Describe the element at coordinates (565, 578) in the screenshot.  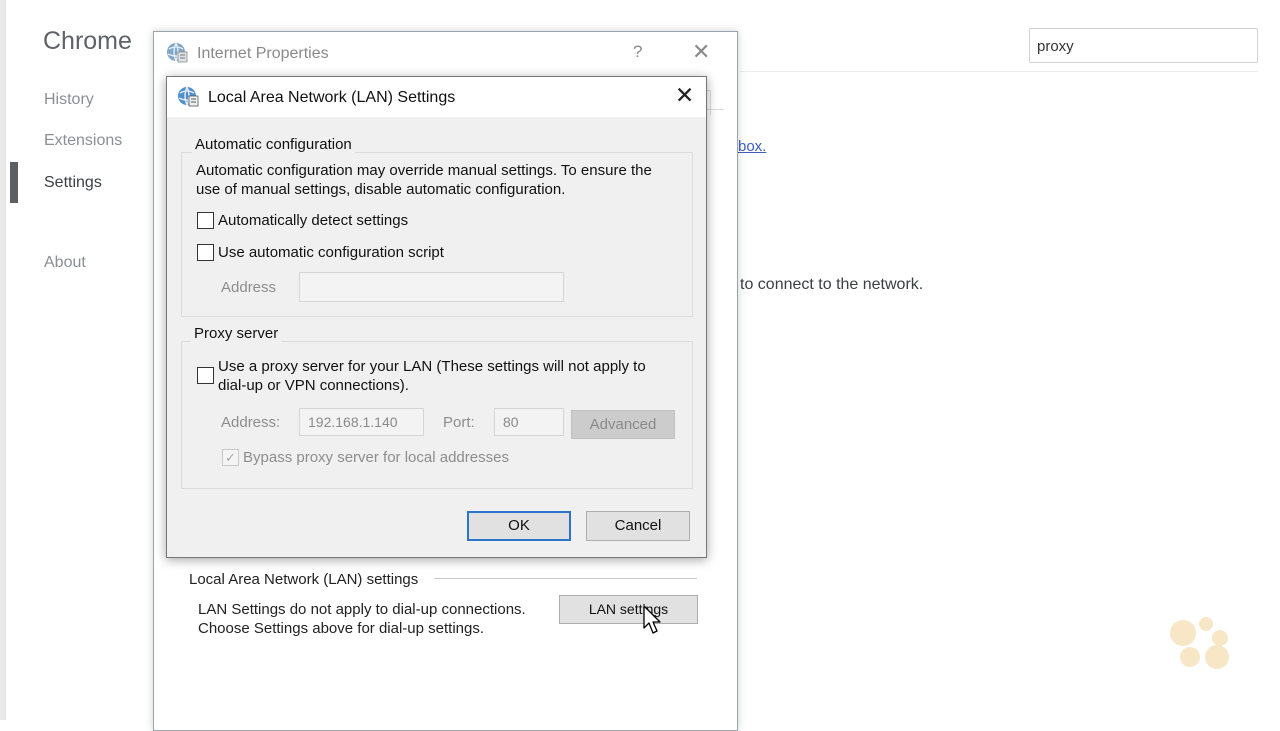
I see `lan-section-divider` at that location.